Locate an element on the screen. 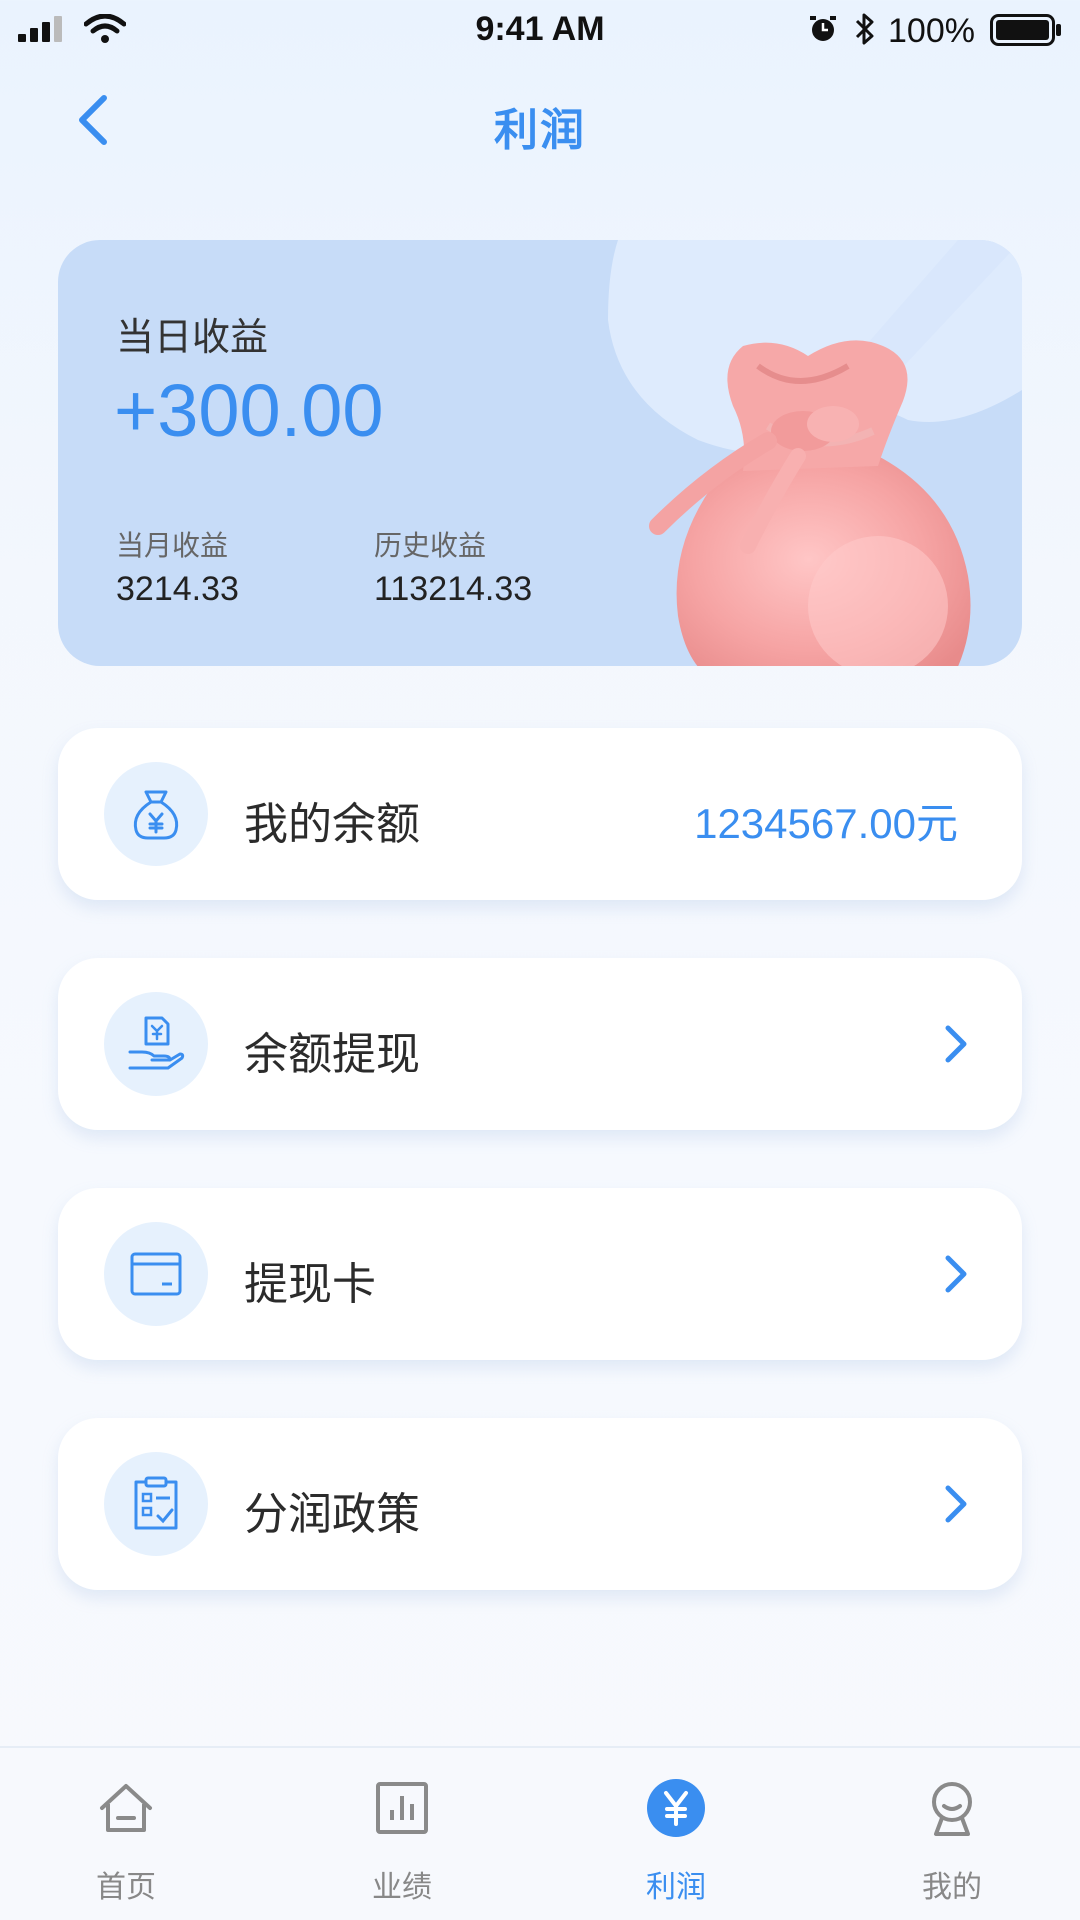 Image resolution: width=1080 pixels, height=1920 pixels. balance-row: 我的余额 1234567.00元 is located at coordinates (540, 814).